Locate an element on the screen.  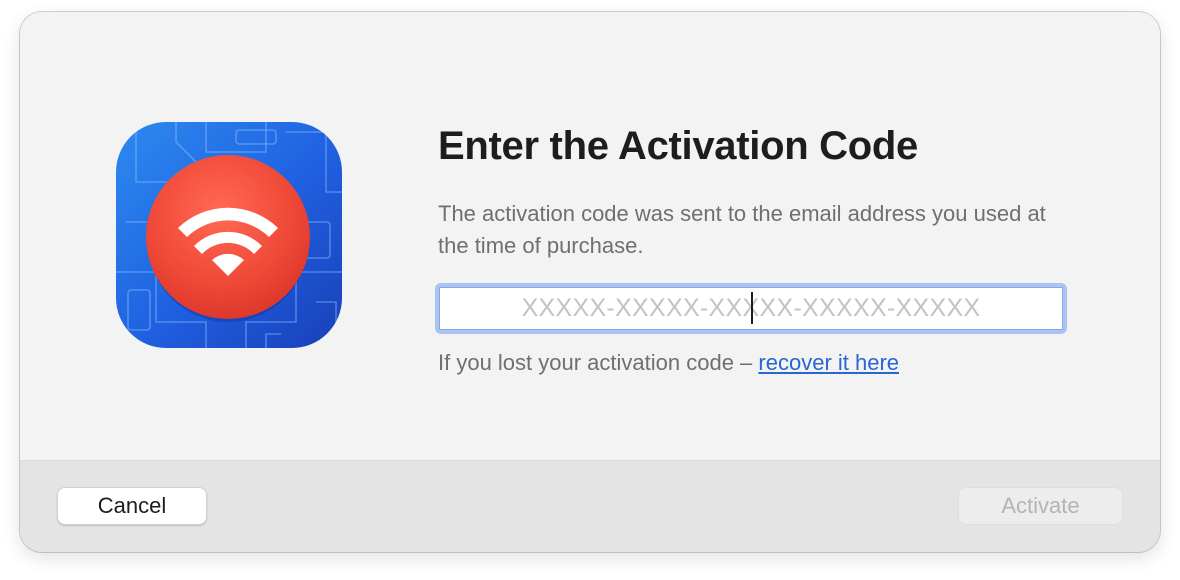
lost-code-text: If you lost your activation code – is located at coordinates (598, 362).